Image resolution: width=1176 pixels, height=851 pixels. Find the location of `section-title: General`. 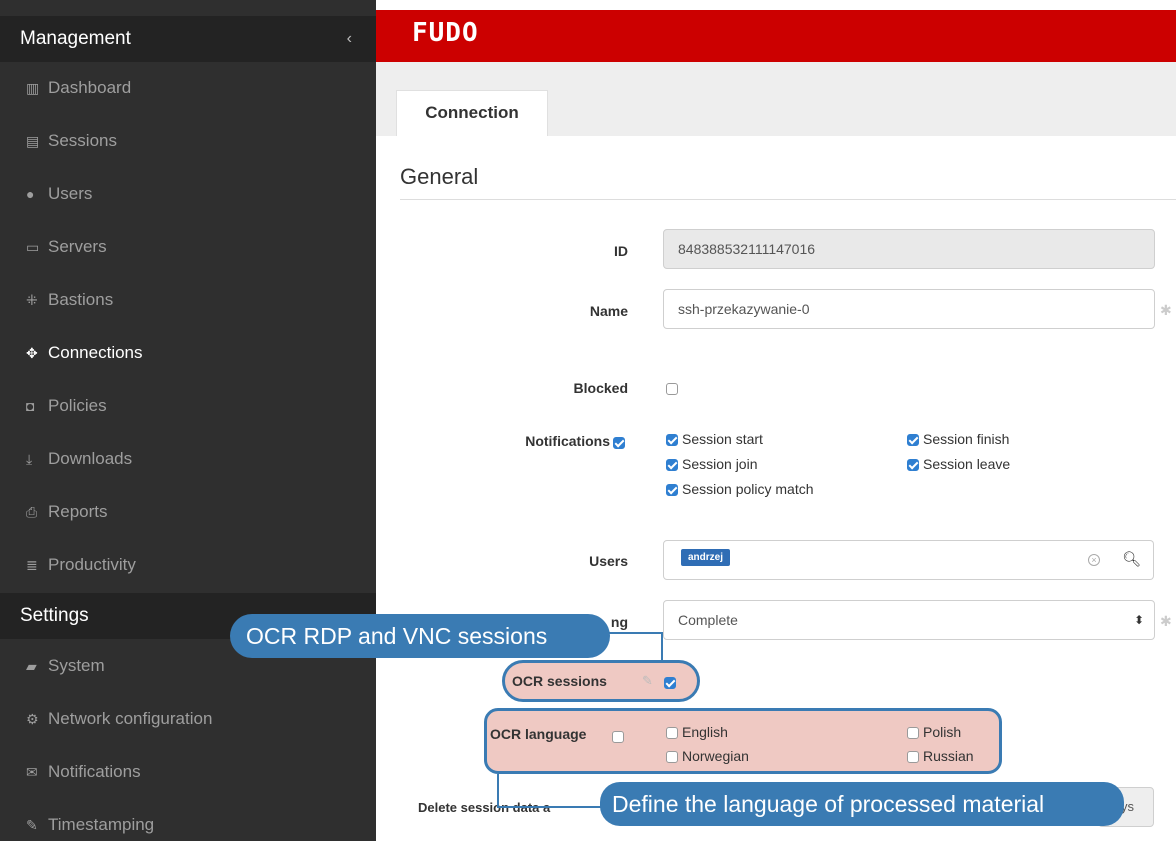

section-title: General is located at coordinates (439, 176).